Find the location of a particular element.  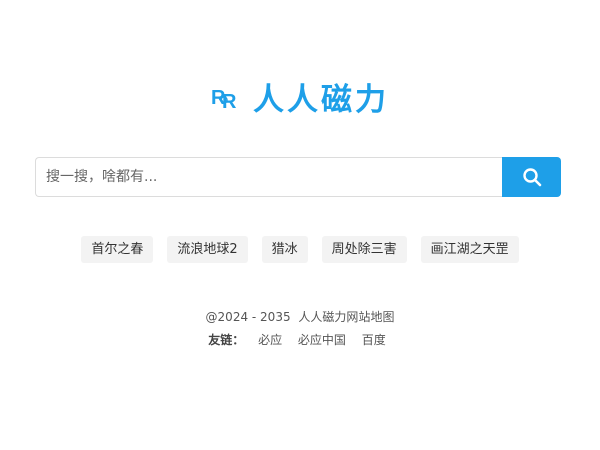

hot-tag: 周处除三害 is located at coordinates (364, 249).